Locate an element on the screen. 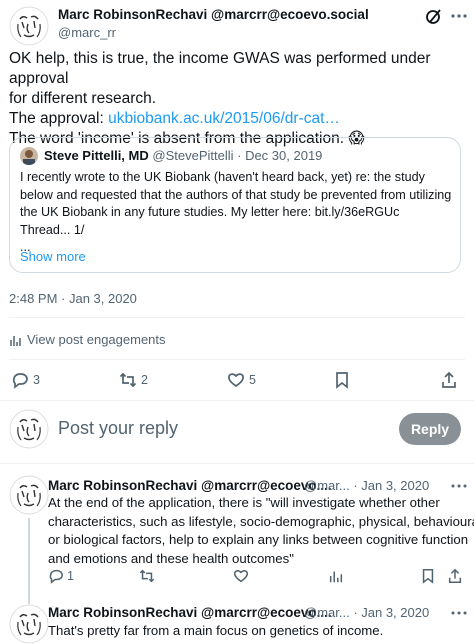 Image resolution: width=474 pixels, height=644 pixels. like-button is located at coordinates (241, 576).